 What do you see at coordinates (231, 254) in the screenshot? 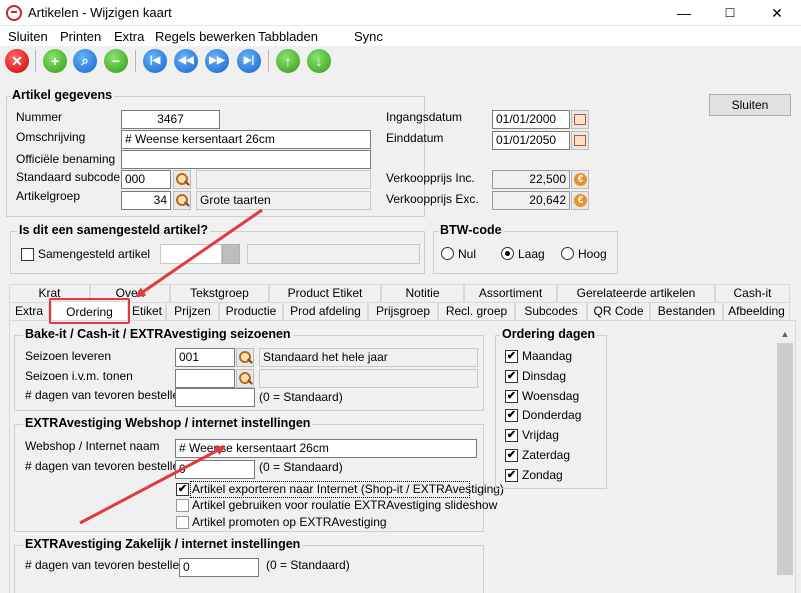
I see `samengesteld-lookup-button` at bounding box center [231, 254].